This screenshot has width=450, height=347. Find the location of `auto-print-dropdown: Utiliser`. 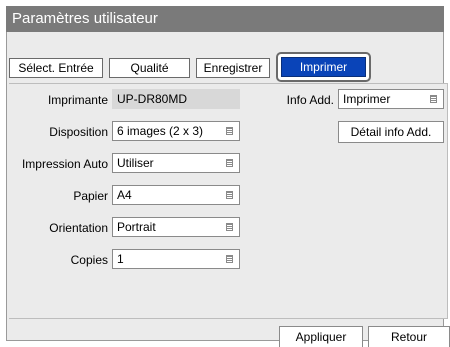

auto-print-dropdown: Utiliser is located at coordinates (176, 163).